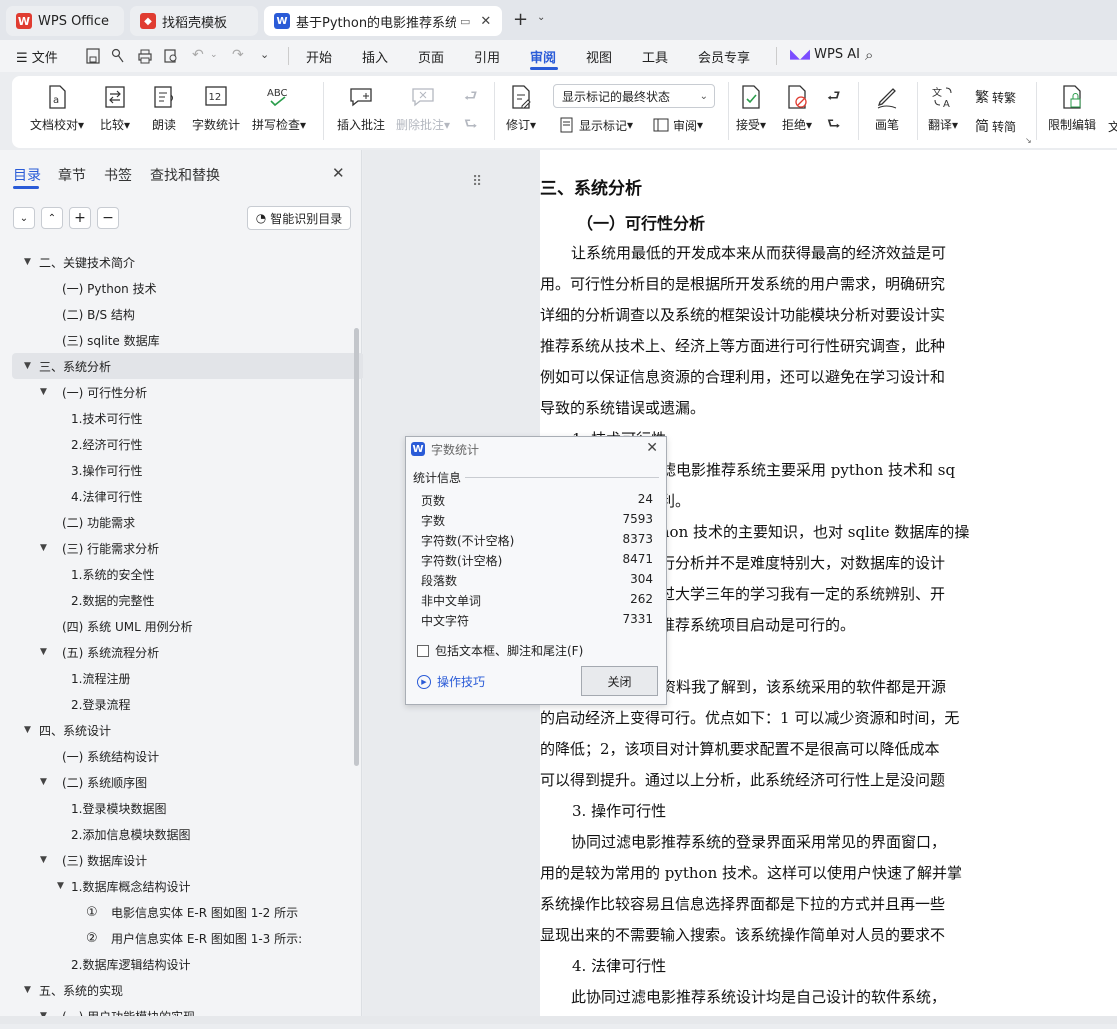 This screenshot has height=1029, width=1117. Describe the element at coordinates (188, 912) in the screenshot. I see `toc-item: ① 电影信息实体 E-R 图如图 1-2 所示` at that location.